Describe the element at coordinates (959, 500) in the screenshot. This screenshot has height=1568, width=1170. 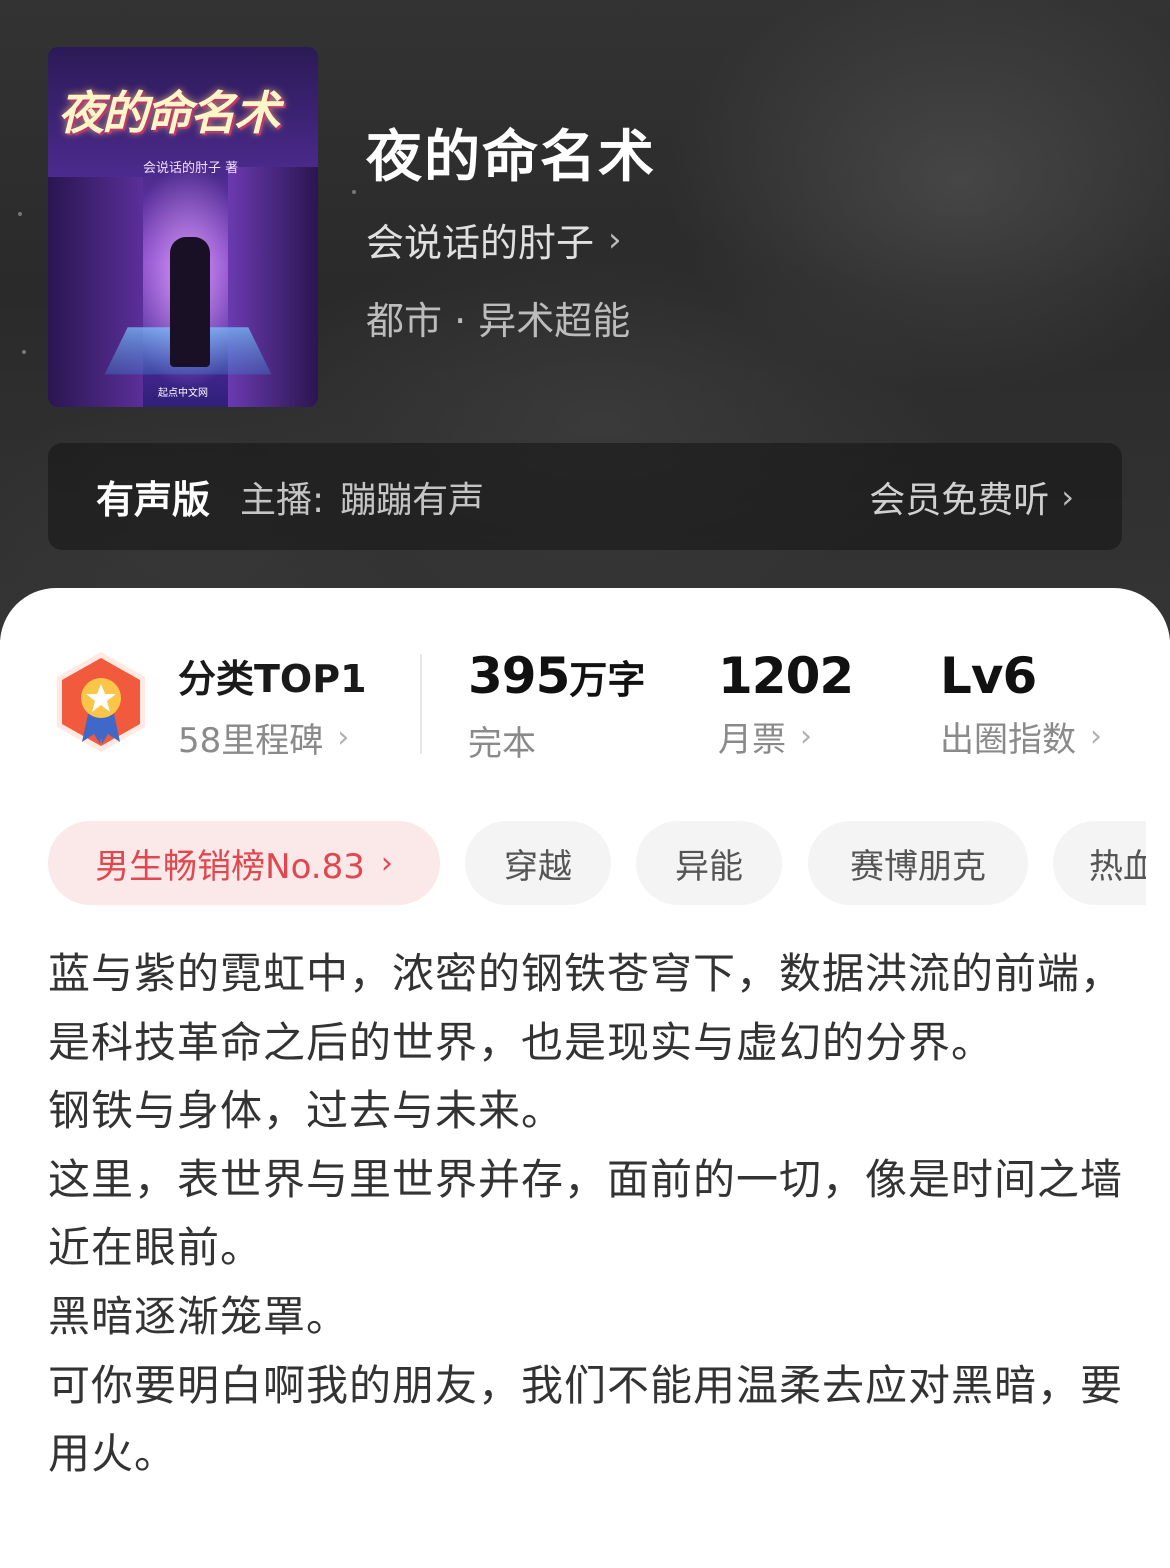
I see `member-free-listen-label: 会员免费听` at that location.